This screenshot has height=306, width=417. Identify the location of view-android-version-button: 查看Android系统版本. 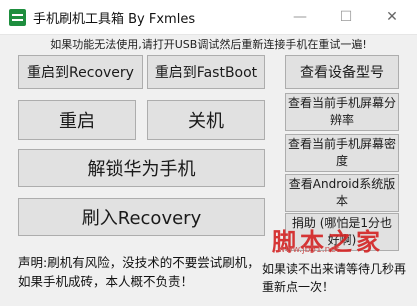
(342, 193).